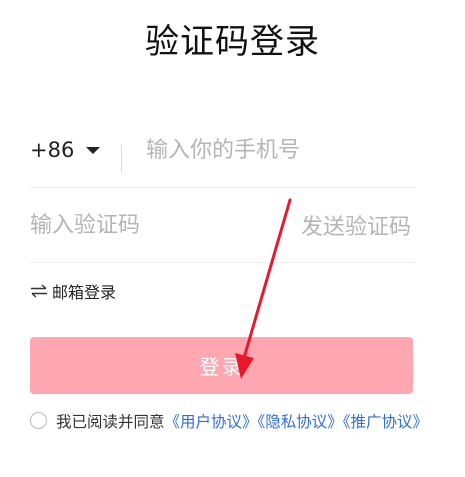  I want to click on swap-arrows-icon, so click(39, 291).